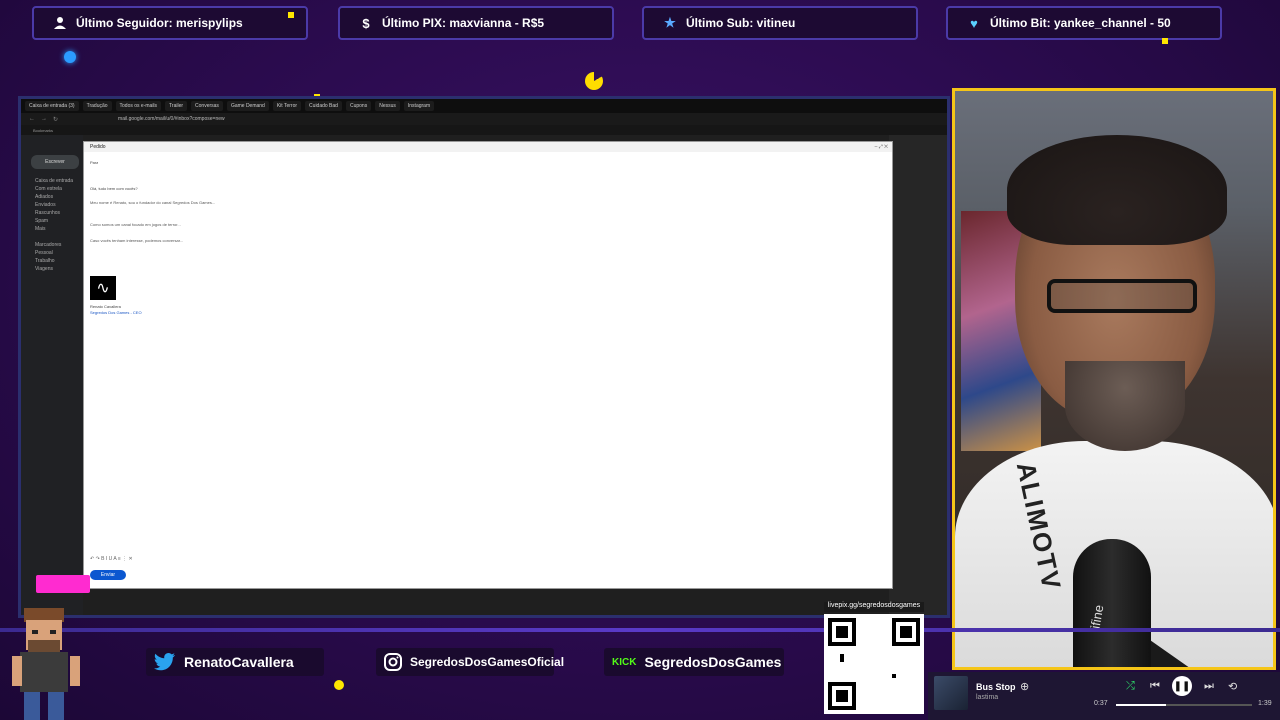  I want to click on beard, so click(1125, 406).